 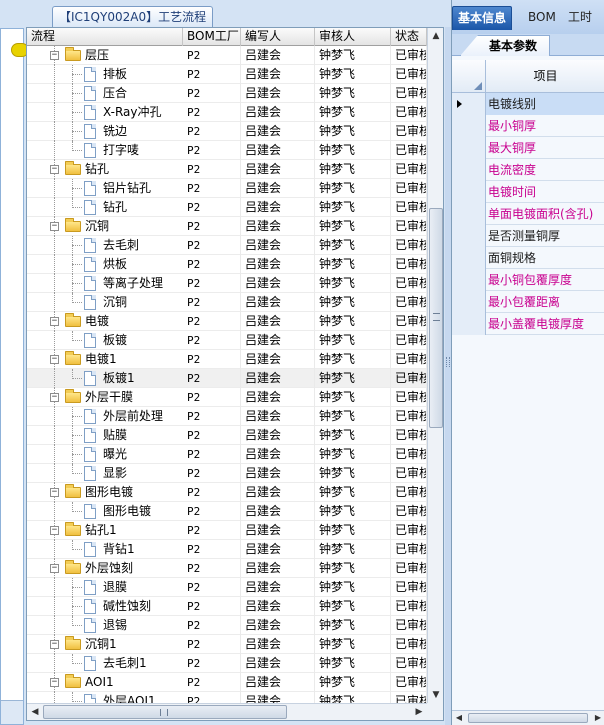 What do you see at coordinates (227, 587) in the screenshot?
I see `tree-step-row: 退膜 P2吕建会钟梦飞已审核` at bounding box center [227, 587].